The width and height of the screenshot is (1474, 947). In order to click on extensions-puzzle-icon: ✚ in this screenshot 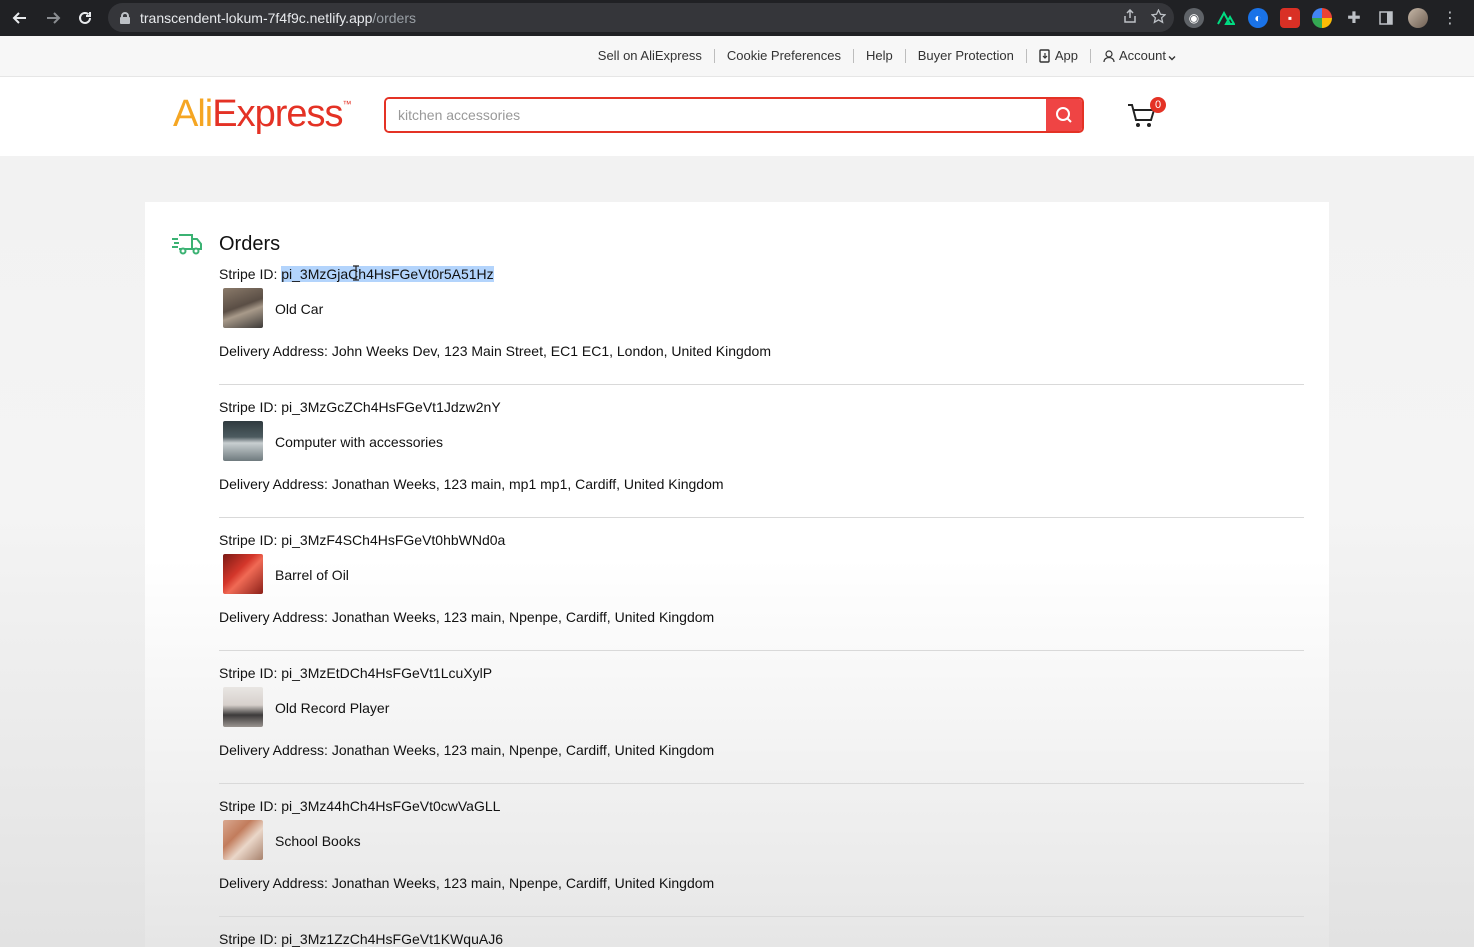, I will do `click(1354, 18)`.